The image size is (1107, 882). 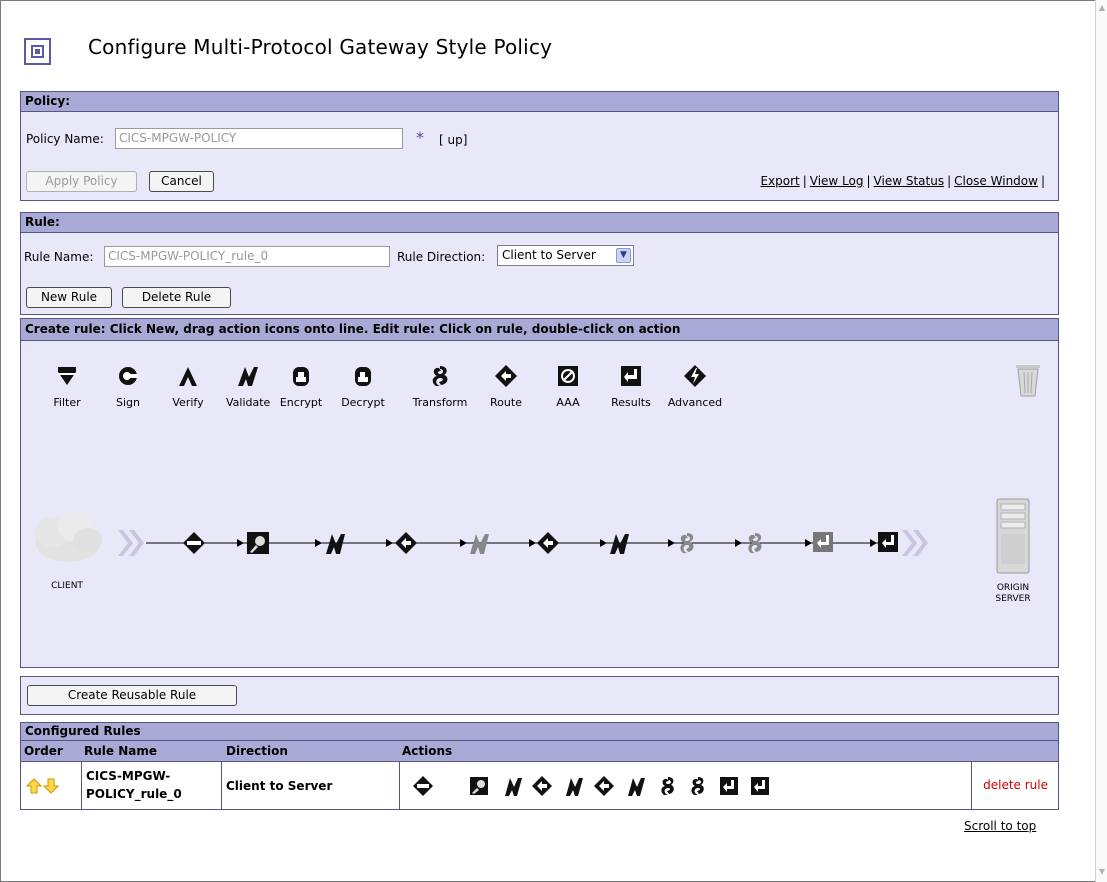 What do you see at coordinates (631, 402) in the screenshot?
I see `palette-results-label: Results` at bounding box center [631, 402].